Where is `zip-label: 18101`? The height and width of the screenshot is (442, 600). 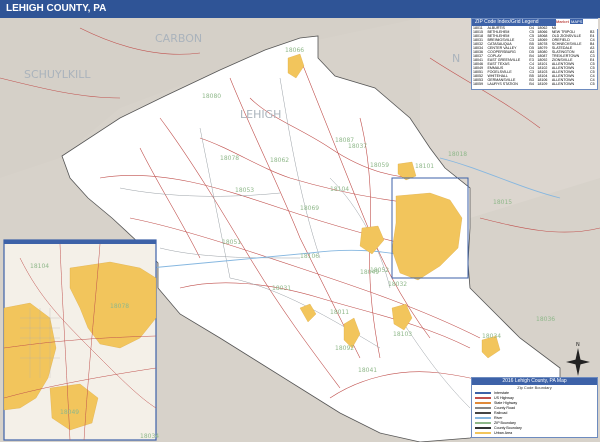
zip-label: 18101 is located at coordinates (424, 166).